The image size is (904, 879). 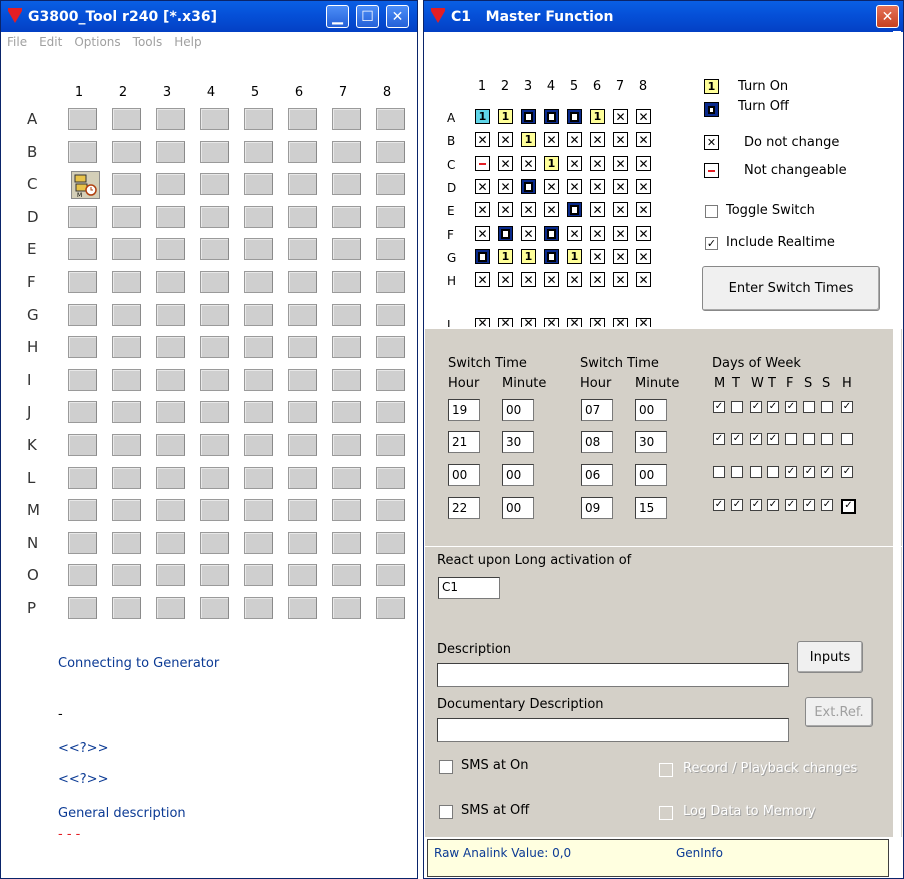 What do you see at coordinates (597, 475) in the screenshot?
I see `off-hour-input: 06` at bounding box center [597, 475].